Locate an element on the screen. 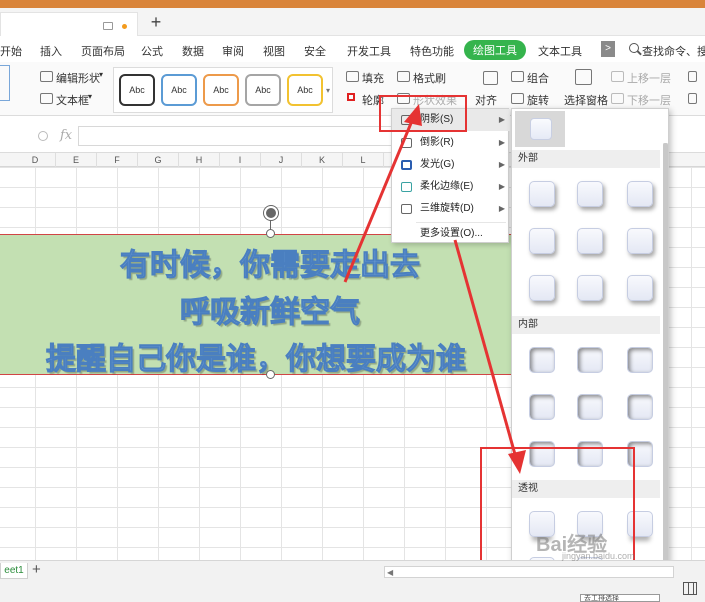 The width and height of the screenshot is (705, 602). menu-home: 开始 is located at coordinates (11, 51).